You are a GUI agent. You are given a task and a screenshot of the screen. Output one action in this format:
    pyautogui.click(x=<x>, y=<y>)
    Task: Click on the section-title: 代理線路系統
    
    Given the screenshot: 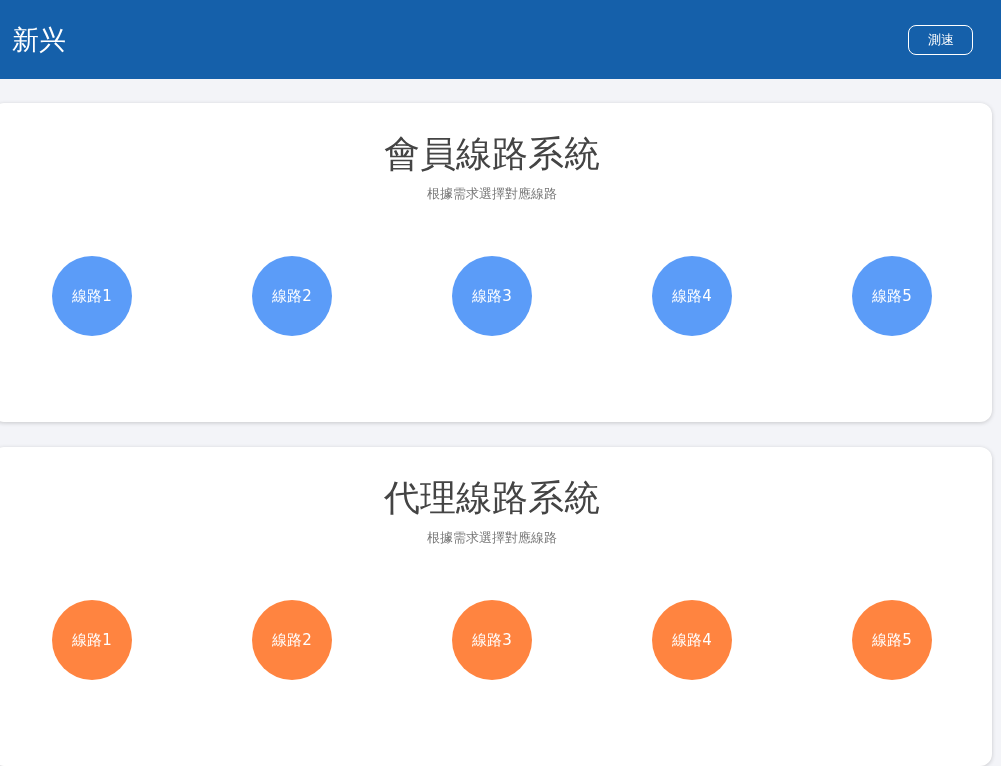 What is the action you would take?
    pyautogui.click(x=492, y=498)
    